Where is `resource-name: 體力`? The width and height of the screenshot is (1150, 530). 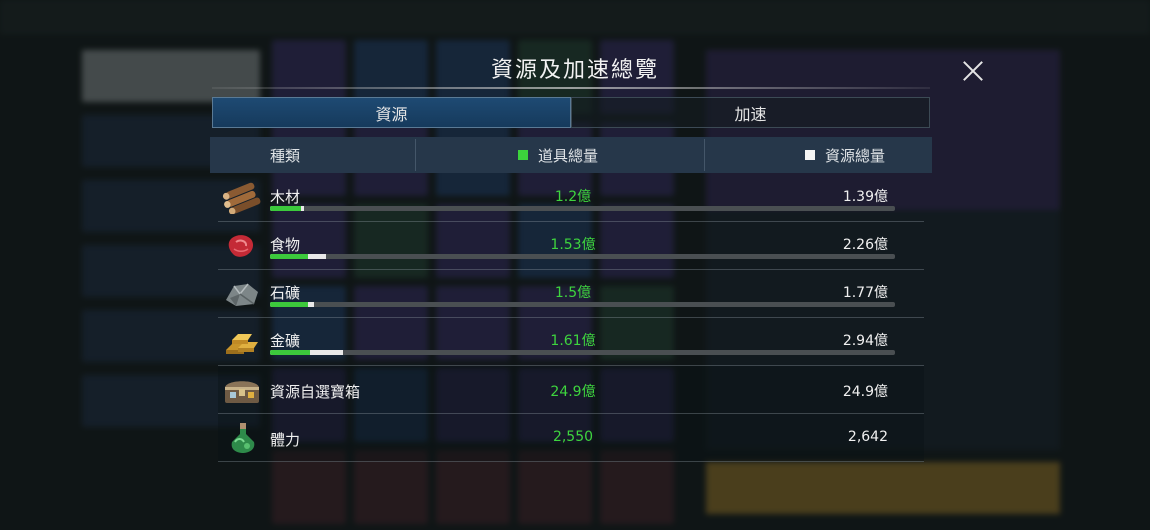
resource-name: 體力 is located at coordinates (285, 440).